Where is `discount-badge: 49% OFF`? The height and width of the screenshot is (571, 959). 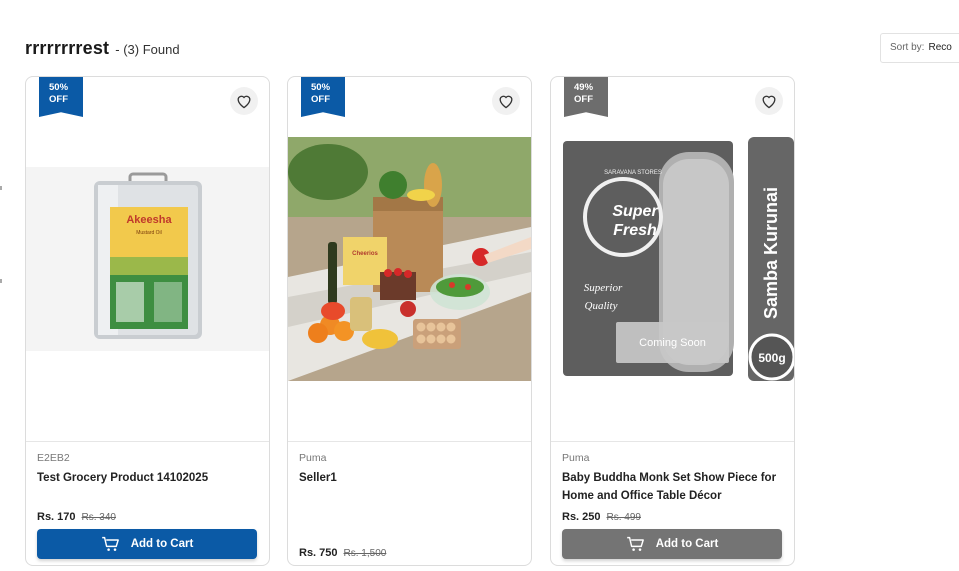 discount-badge: 49% OFF is located at coordinates (586, 97).